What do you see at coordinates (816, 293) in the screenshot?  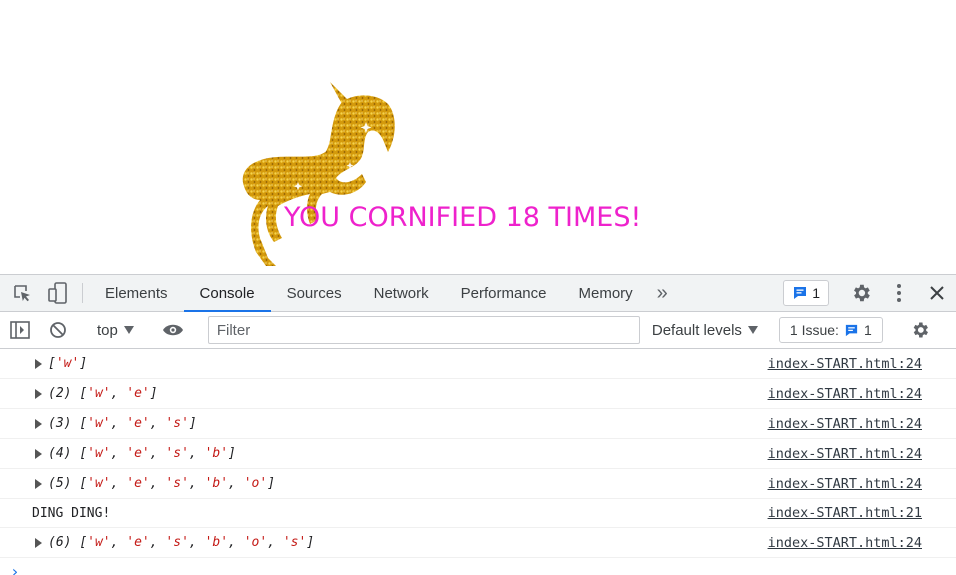 I see `messages-badge-count: 1` at bounding box center [816, 293].